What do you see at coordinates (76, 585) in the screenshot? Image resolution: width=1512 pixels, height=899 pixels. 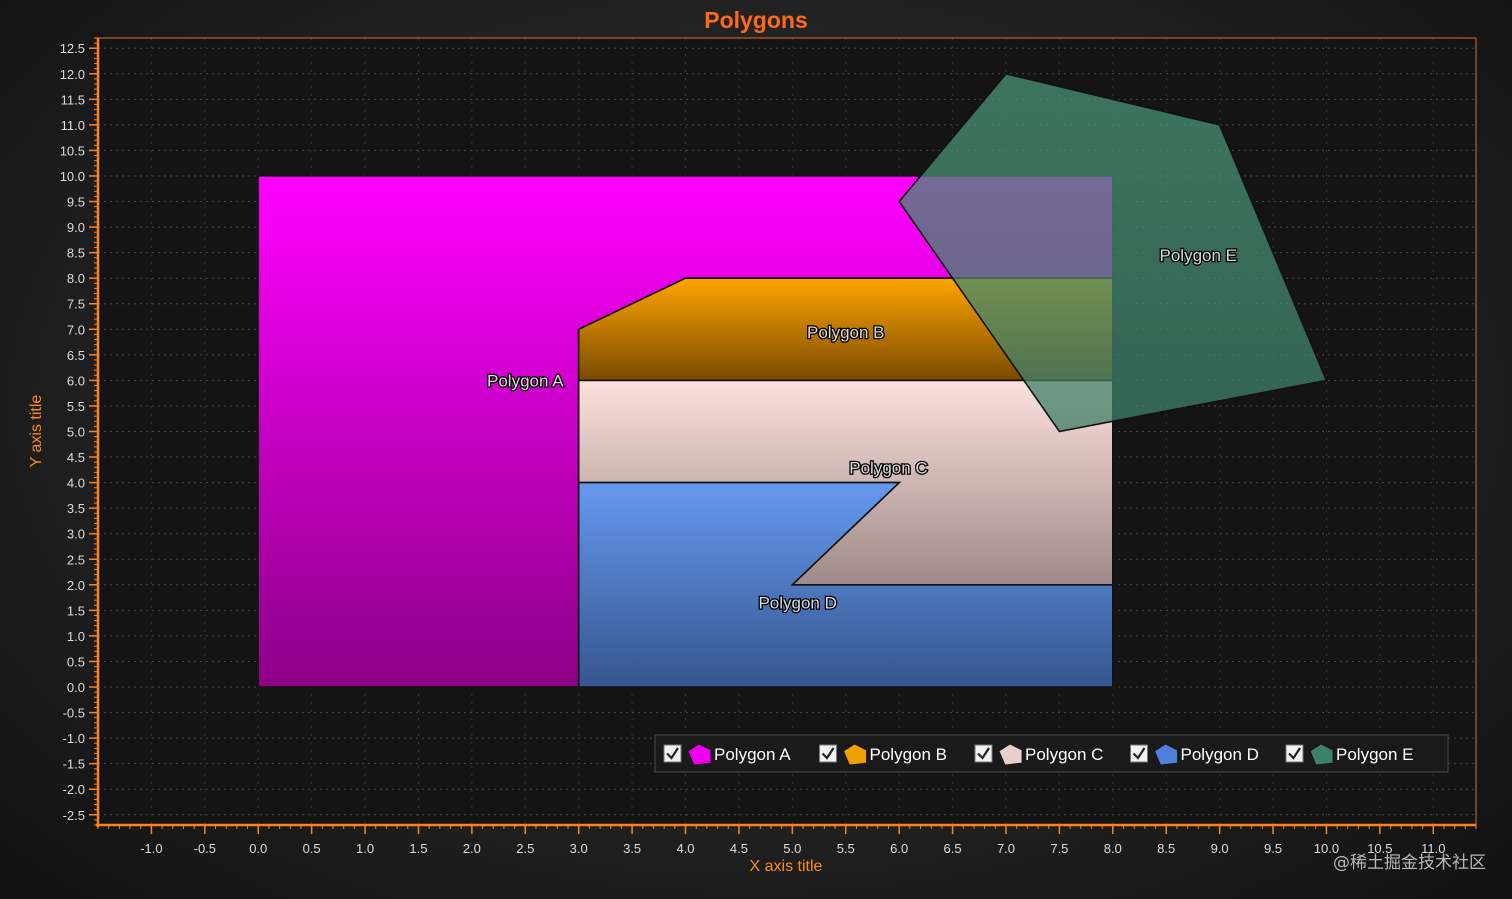 I see `y-tick-label: 2.0` at bounding box center [76, 585].